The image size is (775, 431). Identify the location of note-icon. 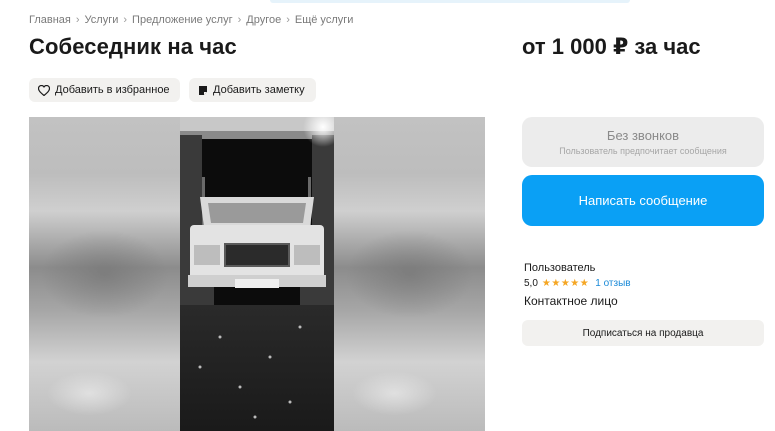
(203, 90).